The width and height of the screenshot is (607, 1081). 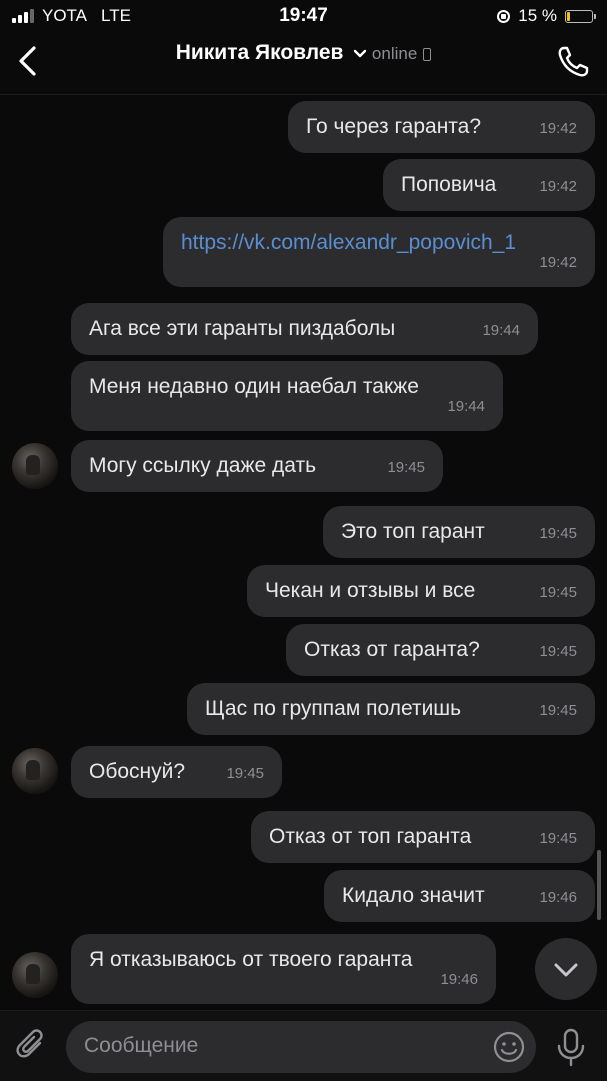 What do you see at coordinates (394, 126) in the screenshot?
I see `message-text: Го через гаранта?` at bounding box center [394, 126].